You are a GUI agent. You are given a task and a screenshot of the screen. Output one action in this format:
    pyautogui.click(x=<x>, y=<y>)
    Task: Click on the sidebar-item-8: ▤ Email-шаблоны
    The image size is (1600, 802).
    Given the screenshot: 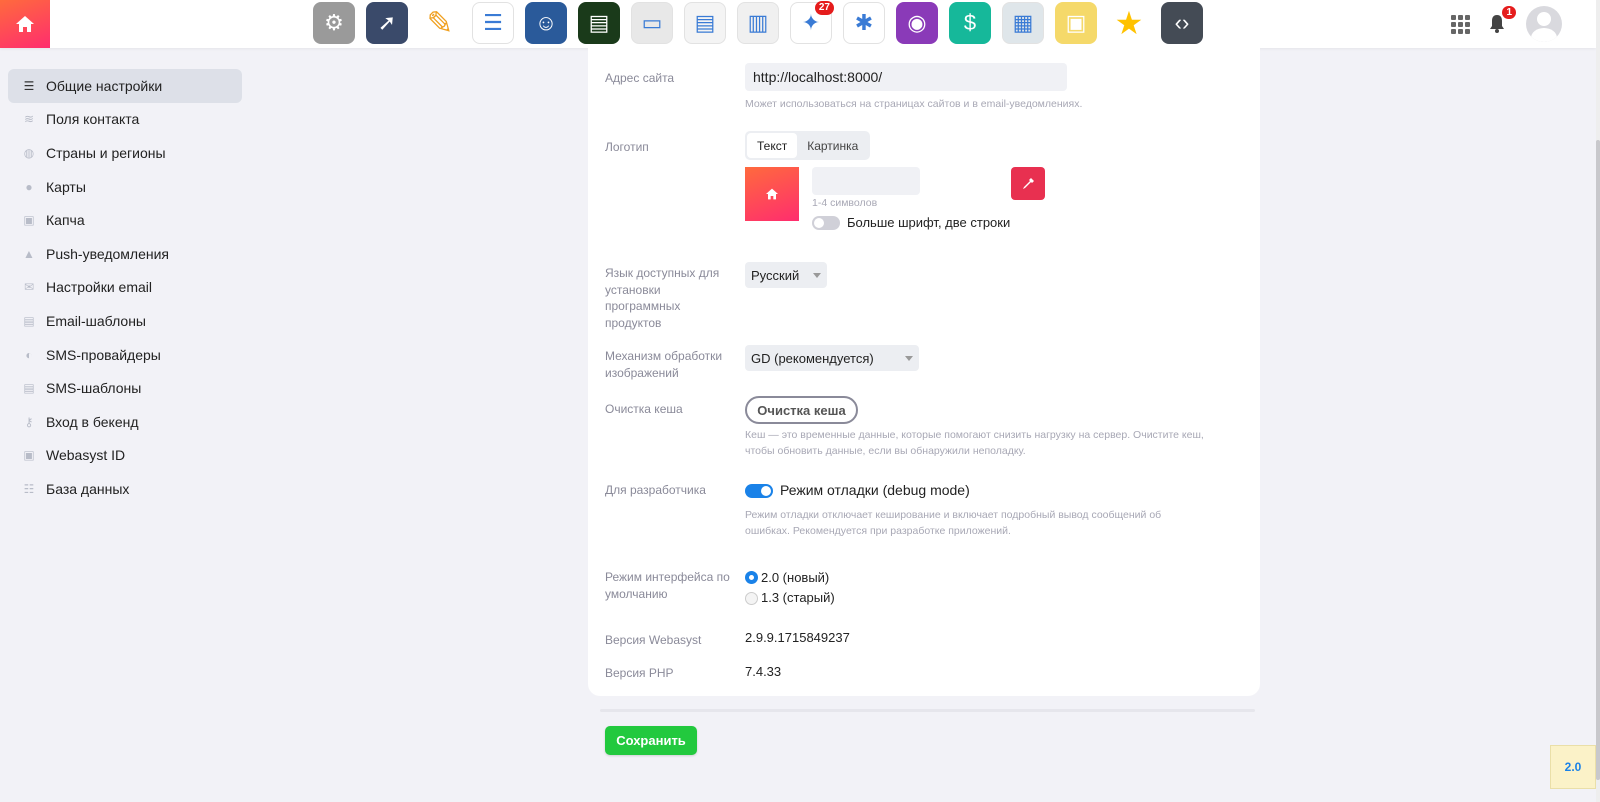 What is the action you would take?
    pyautogui.click(x=125, y=321)
    